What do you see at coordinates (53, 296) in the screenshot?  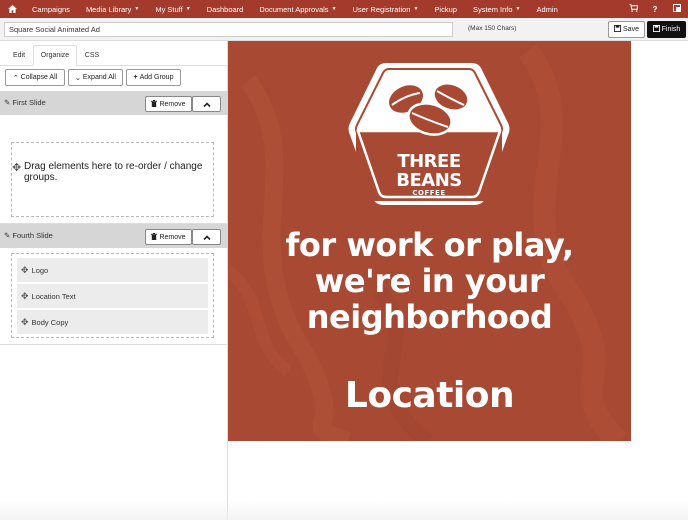 I see `element-label: Location Text` at bounding box center [53, 296].